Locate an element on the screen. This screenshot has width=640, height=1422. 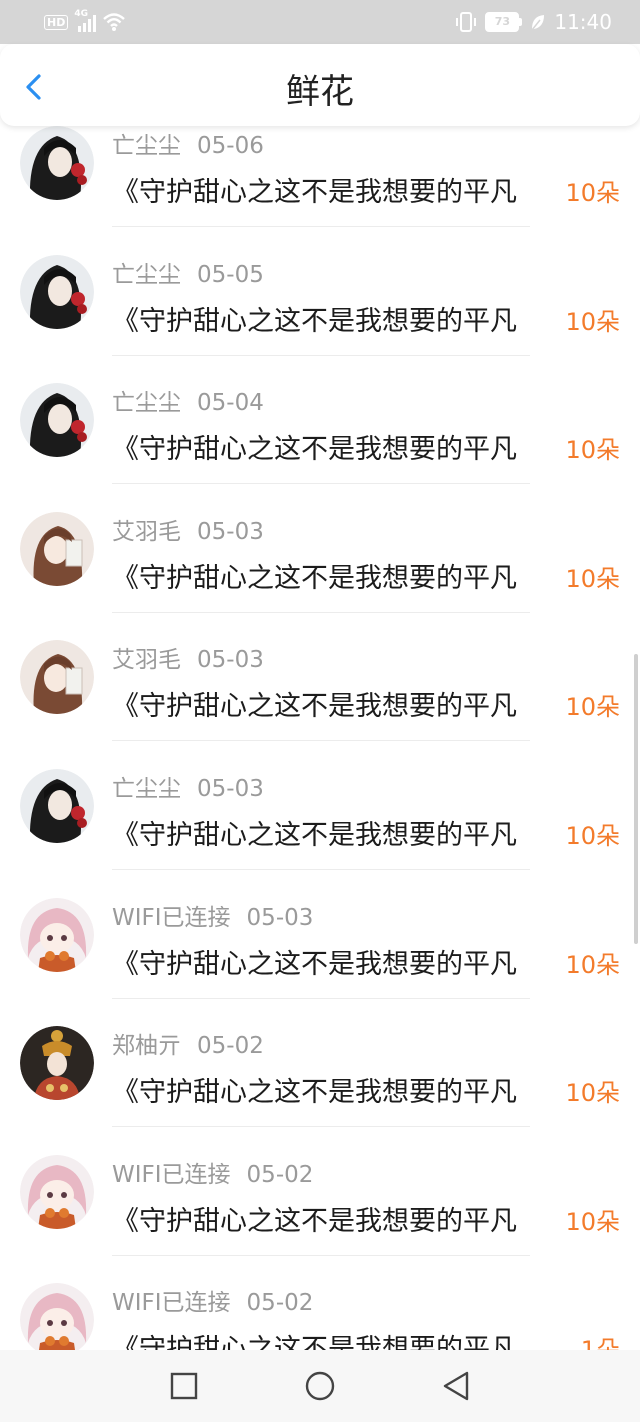
status-left: HD 4G is located at coordinates (85, 21).